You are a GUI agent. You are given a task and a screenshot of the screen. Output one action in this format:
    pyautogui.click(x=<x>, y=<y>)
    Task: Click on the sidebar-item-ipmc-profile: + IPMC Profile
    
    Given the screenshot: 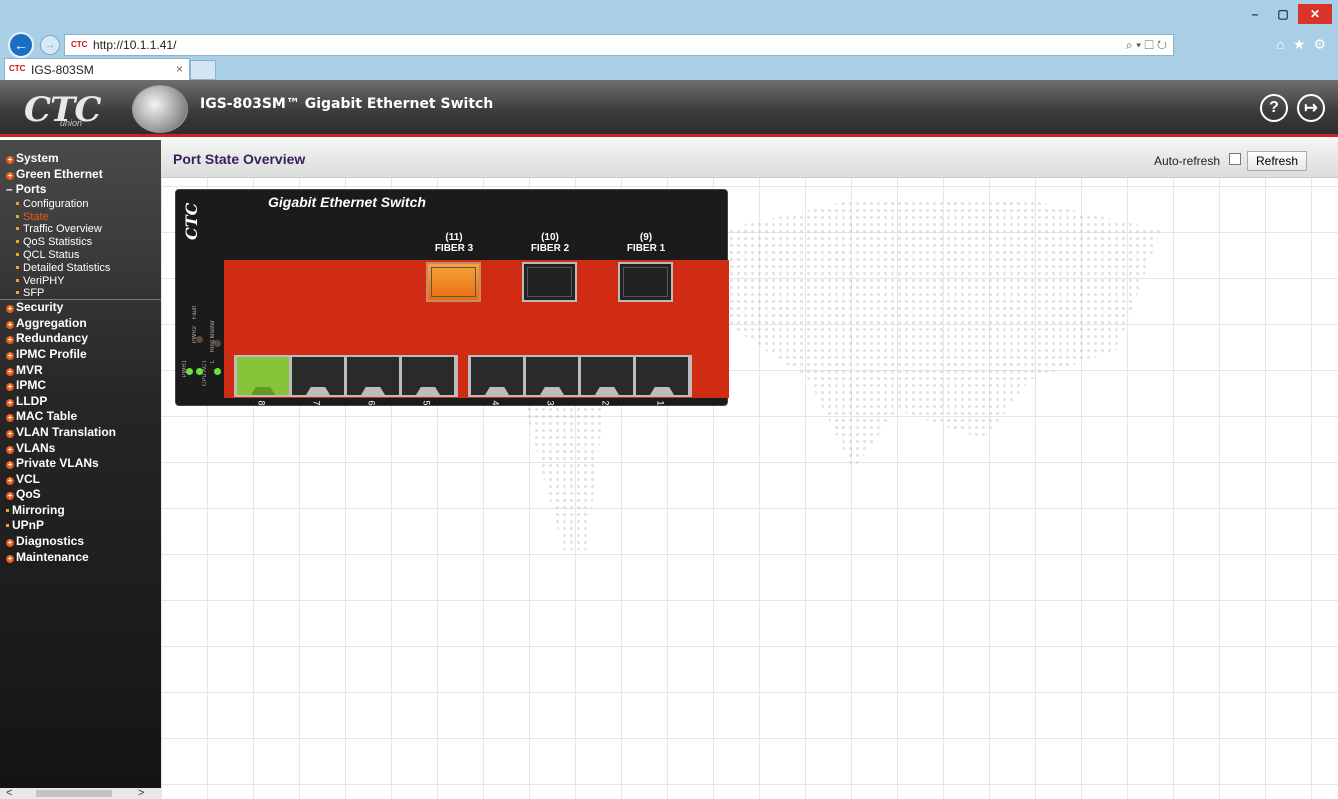 What is the action you would take?
    pyautogui.click(x=80, y=355)
    